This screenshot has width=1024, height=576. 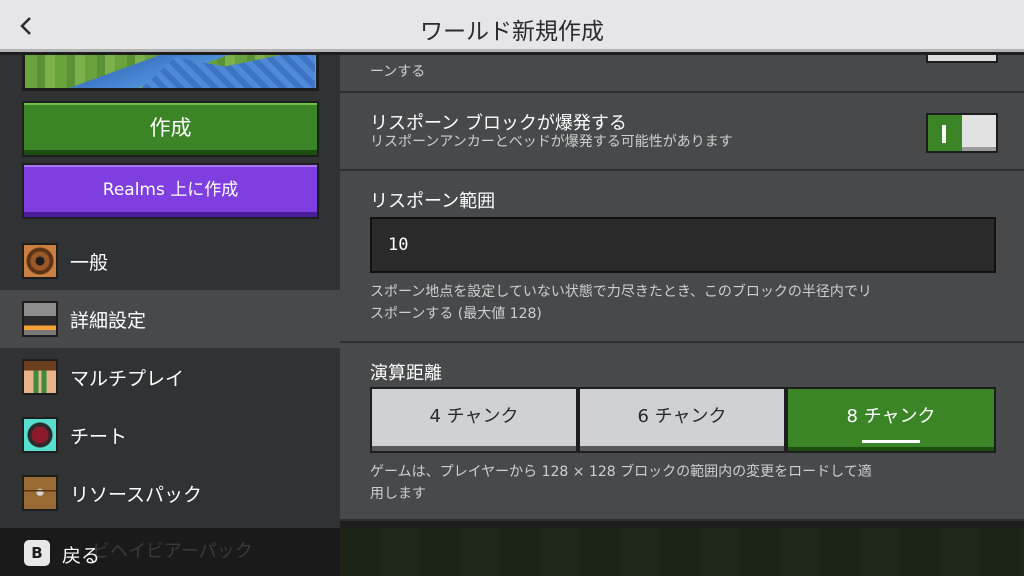 What do you see at coordinates (682, 420) in the screenshot?
I see `simulation-option-6: 6 チャンク` at bounding box center [682, 420].